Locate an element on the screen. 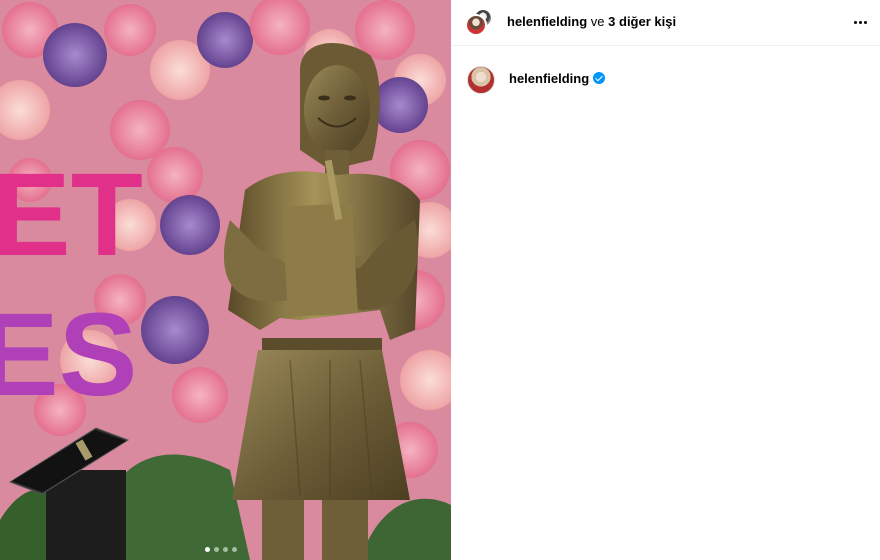  caption-username: helenfielding is located at coordinates (549, 78).